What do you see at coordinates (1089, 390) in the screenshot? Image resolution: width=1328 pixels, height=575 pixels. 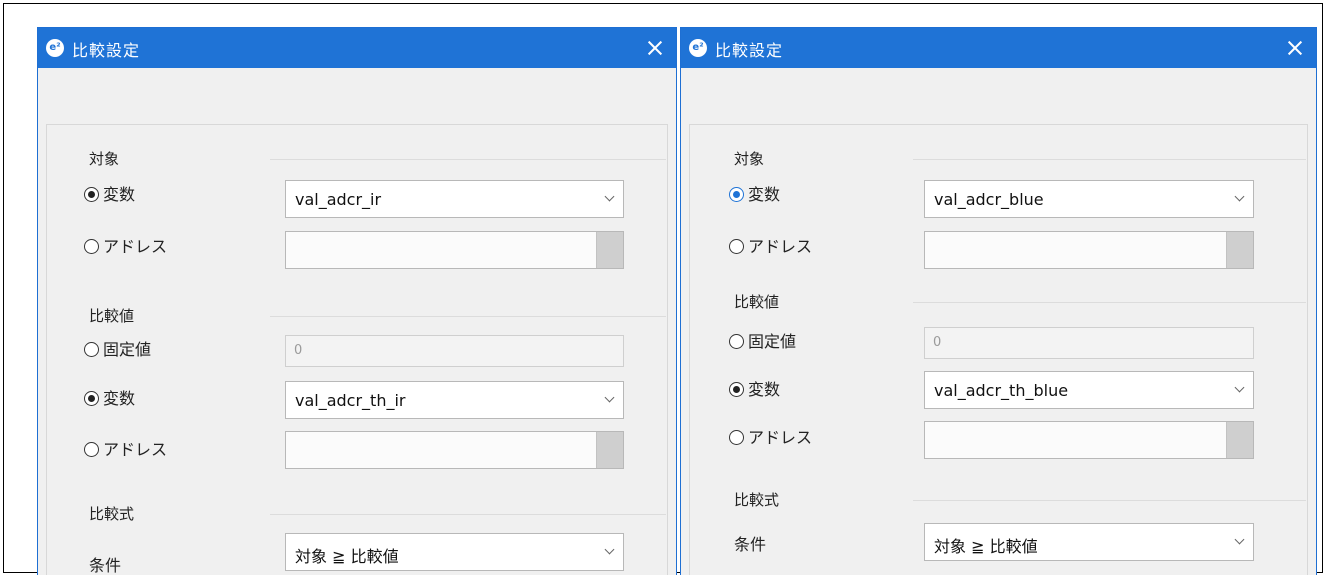 I see `compare-variable-combo: val_adcr_th_blue` at bounding box center [1089, 390].